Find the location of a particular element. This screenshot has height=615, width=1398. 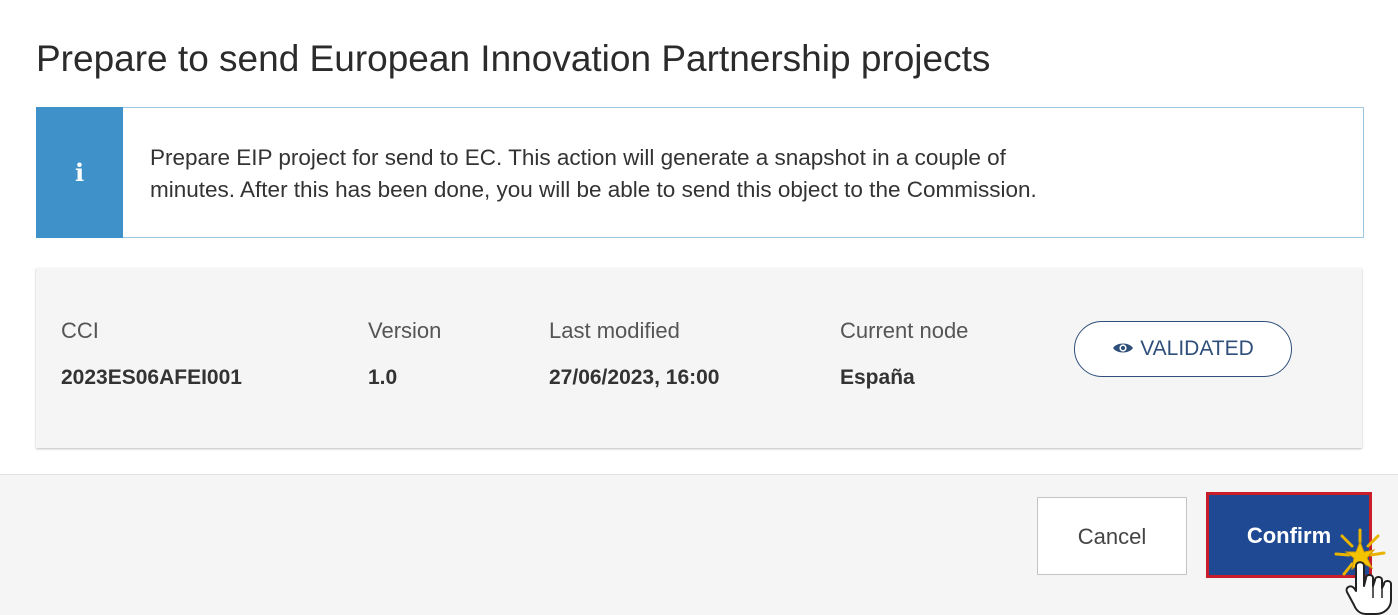

last-modified-field: Last modified 27/06/2023, 16:00 is located at coordinates (634, 354).